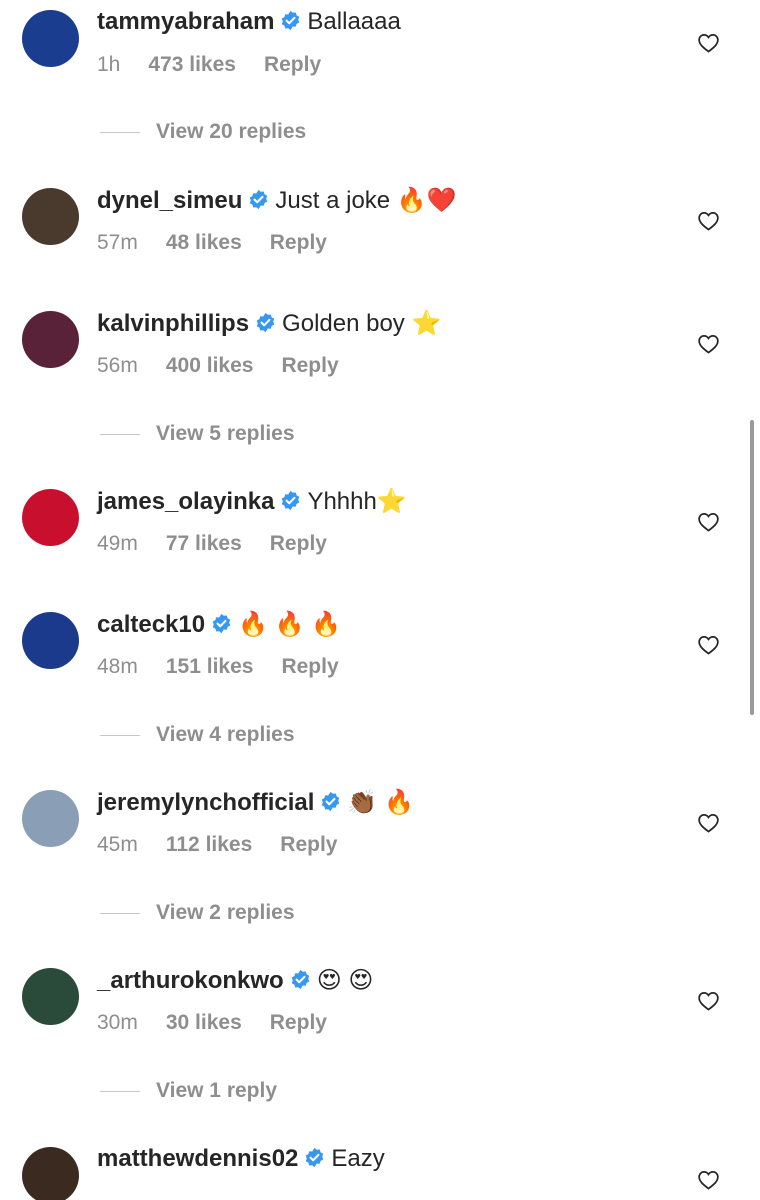 This screenshot has width=760, height=1200. I want to click on comment: calteck10 🔥 🔥 🔥 48m 151 likes Reply, so click(380, 652).